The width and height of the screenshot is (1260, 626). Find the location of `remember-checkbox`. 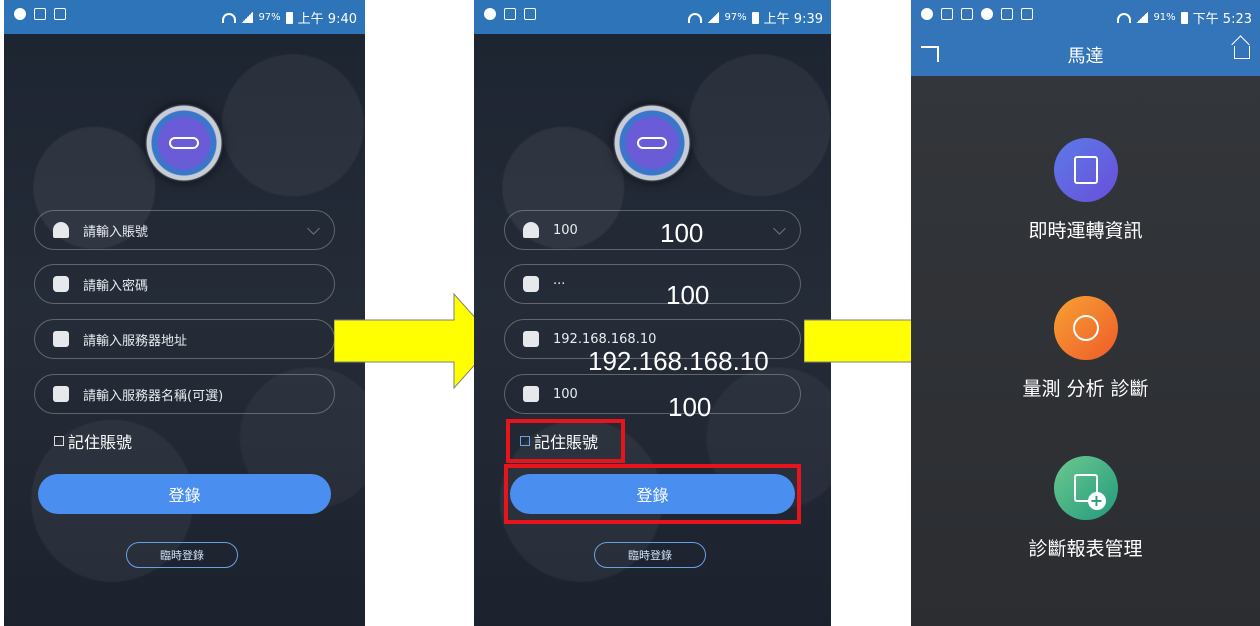

remember-checkbox is located at coordinates (59, 441).